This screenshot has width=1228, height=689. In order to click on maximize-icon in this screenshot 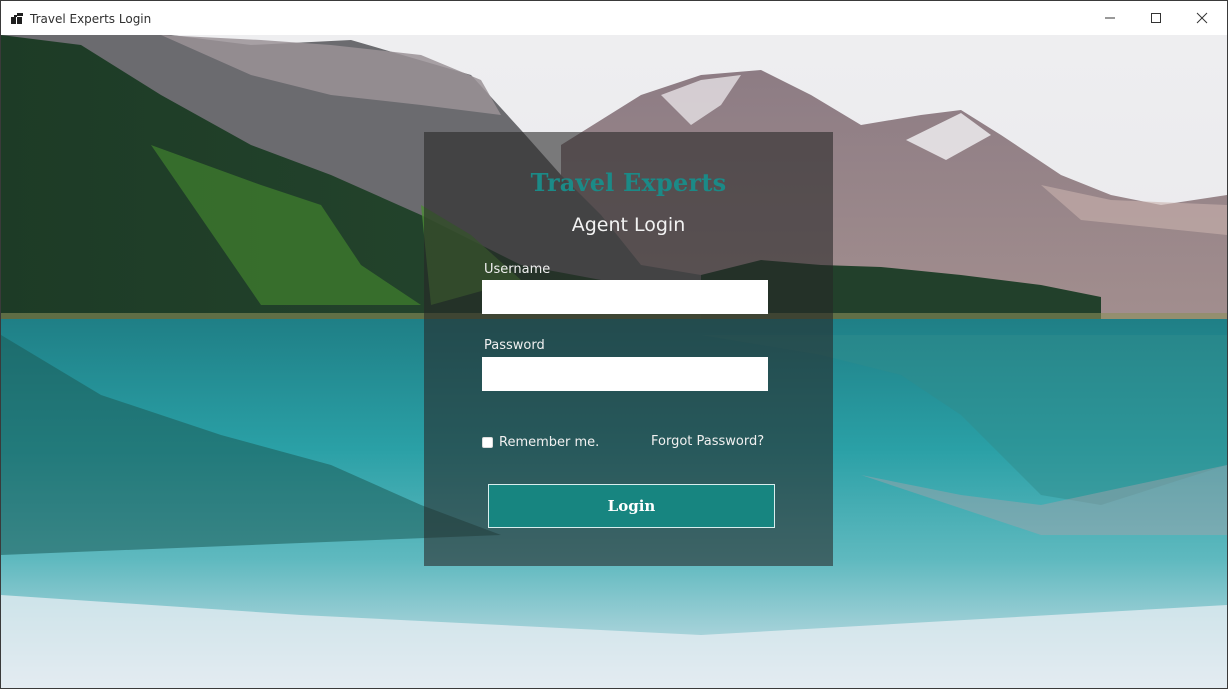, I will do `click(1156, 18)`.